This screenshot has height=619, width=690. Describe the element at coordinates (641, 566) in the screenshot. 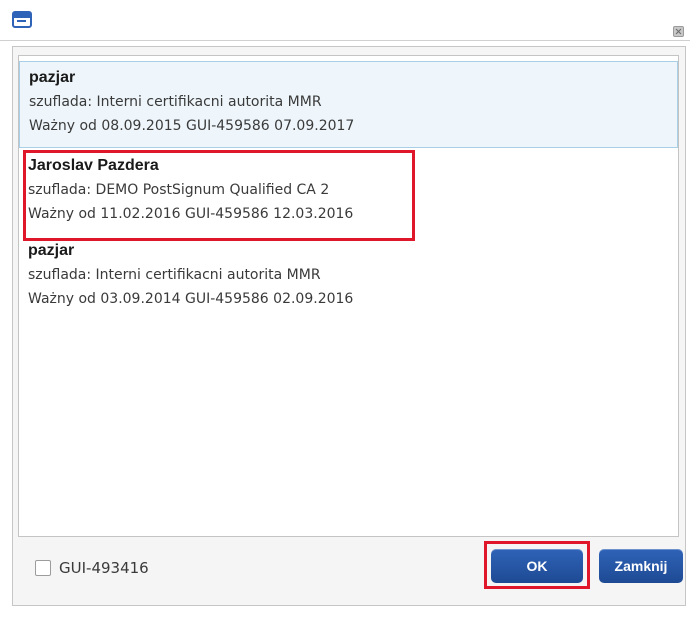

I see `close-button: Zamknij` at that location.